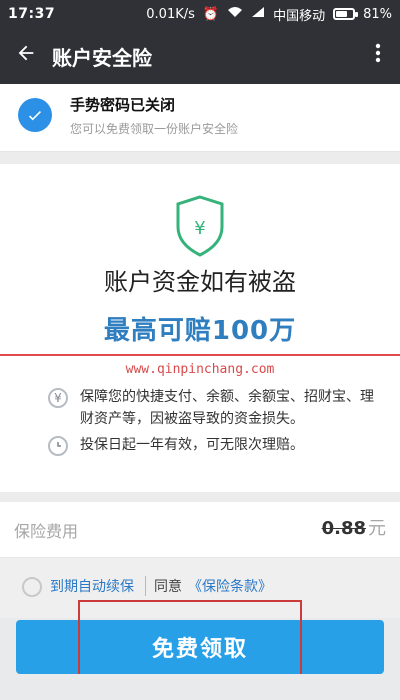 The image size is (400, 700). I want to click on claim-button-label: 免费领取, so click(199, 649).